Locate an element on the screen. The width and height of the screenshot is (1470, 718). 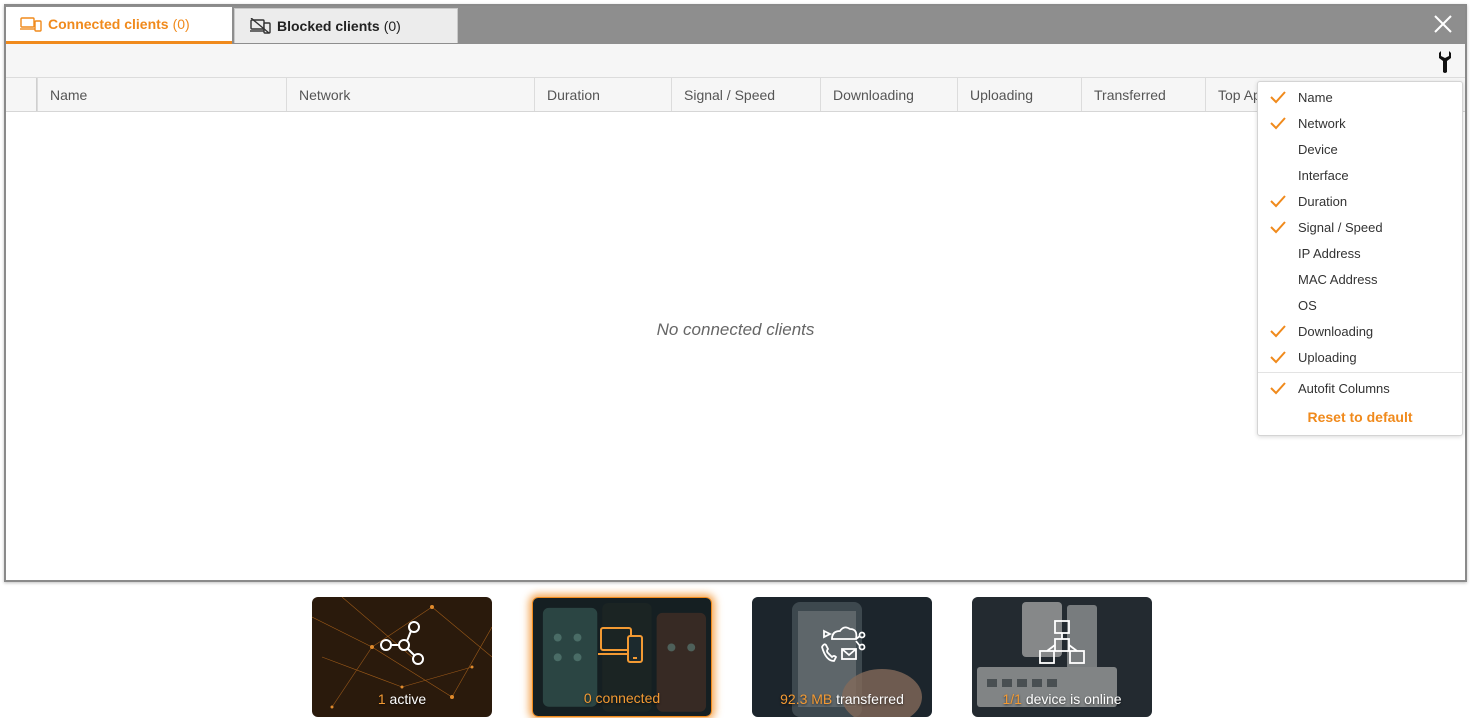
menu-item-os: OS is located at coordinates (1360, 305).